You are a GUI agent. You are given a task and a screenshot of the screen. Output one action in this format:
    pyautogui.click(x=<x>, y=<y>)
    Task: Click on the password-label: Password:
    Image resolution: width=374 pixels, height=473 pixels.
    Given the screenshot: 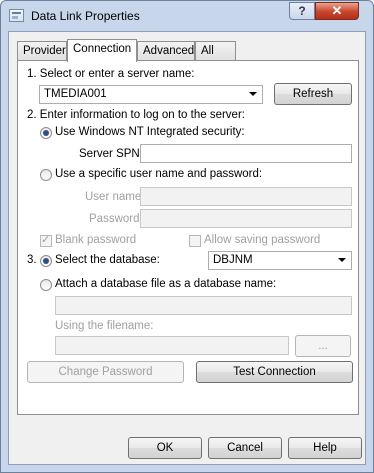 What is the action you would take?
    pyautogui.click(x=116, y=219)
    